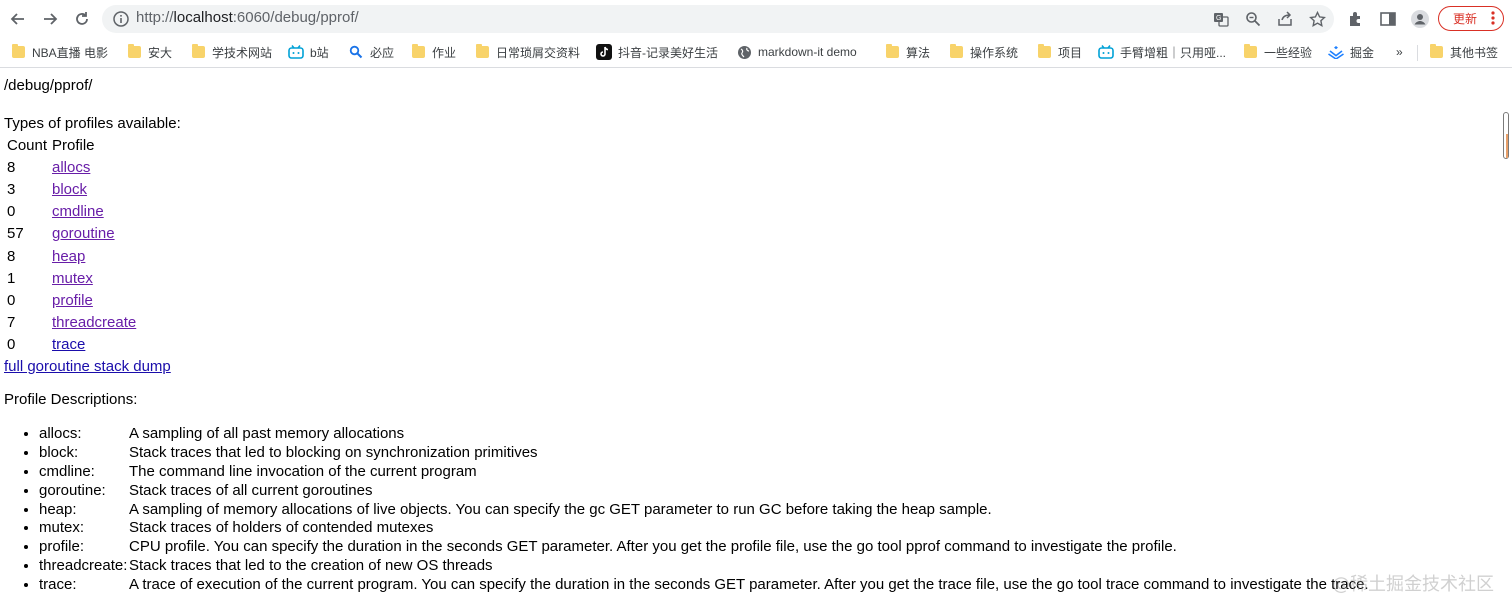 Image resolution: width=1512 pixels, height=609 pixels. What do you see at coordinates (62, 547) in the screenshot?
I see `desc-name: profile:` at bounding box center [62, 547].